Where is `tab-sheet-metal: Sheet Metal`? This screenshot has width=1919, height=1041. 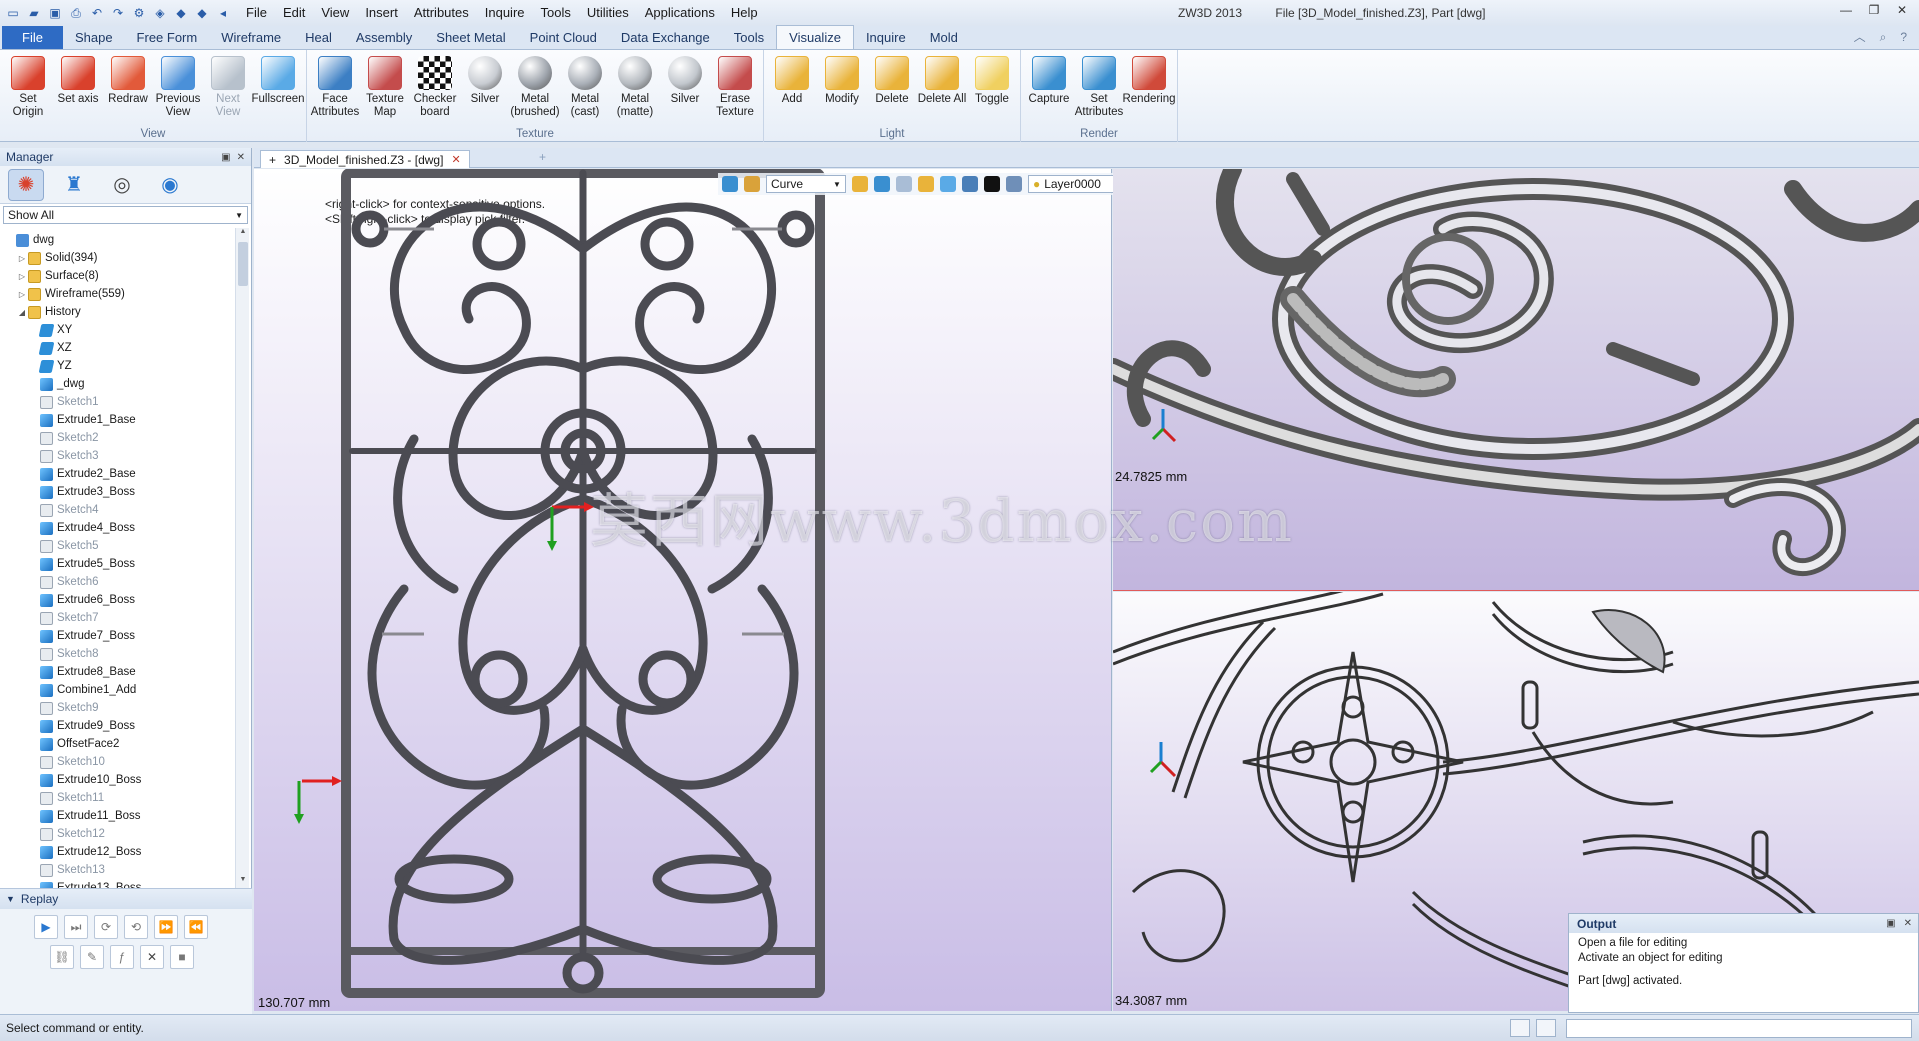
tab-sheet-metal: Sheet Metal is located at coordinates (470, 37).